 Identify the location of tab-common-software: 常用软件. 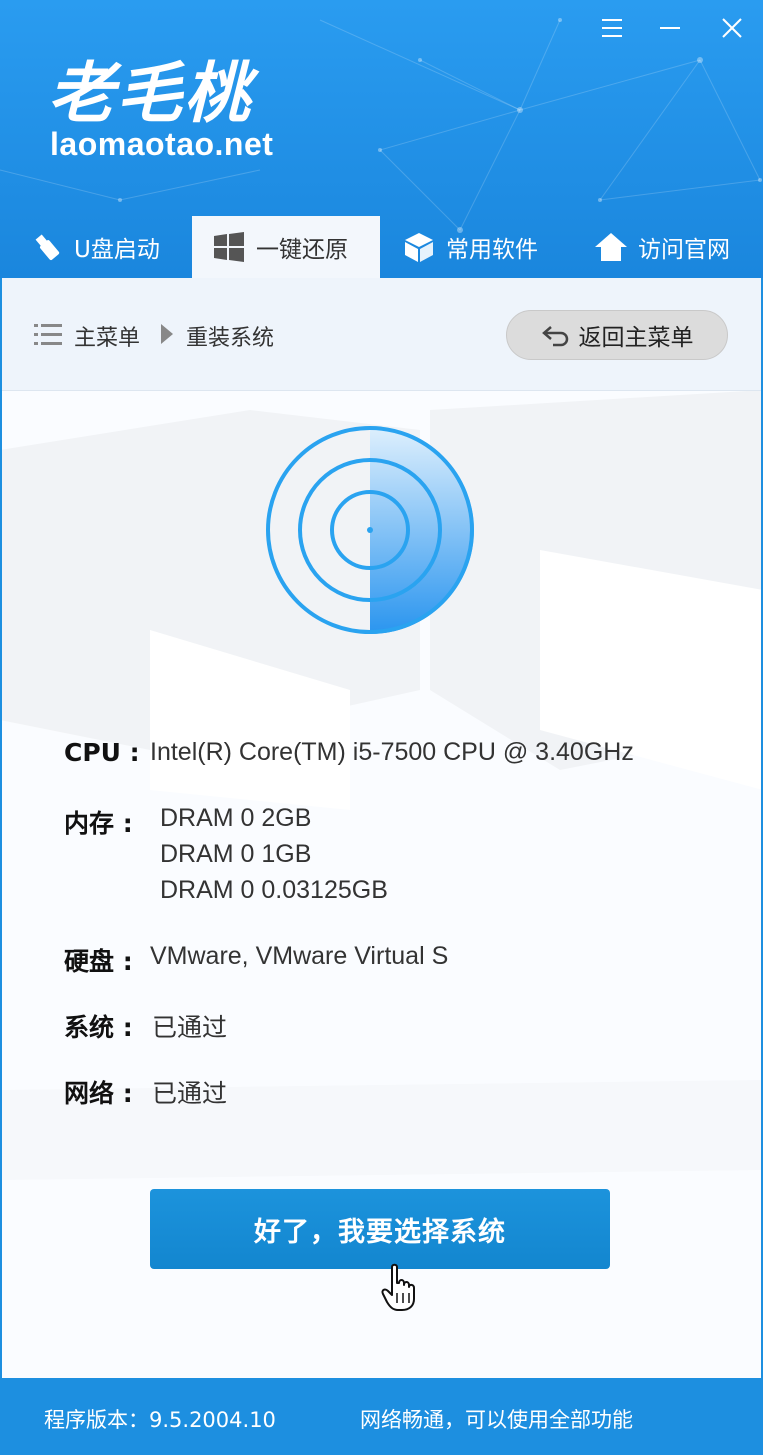
(470, 247).